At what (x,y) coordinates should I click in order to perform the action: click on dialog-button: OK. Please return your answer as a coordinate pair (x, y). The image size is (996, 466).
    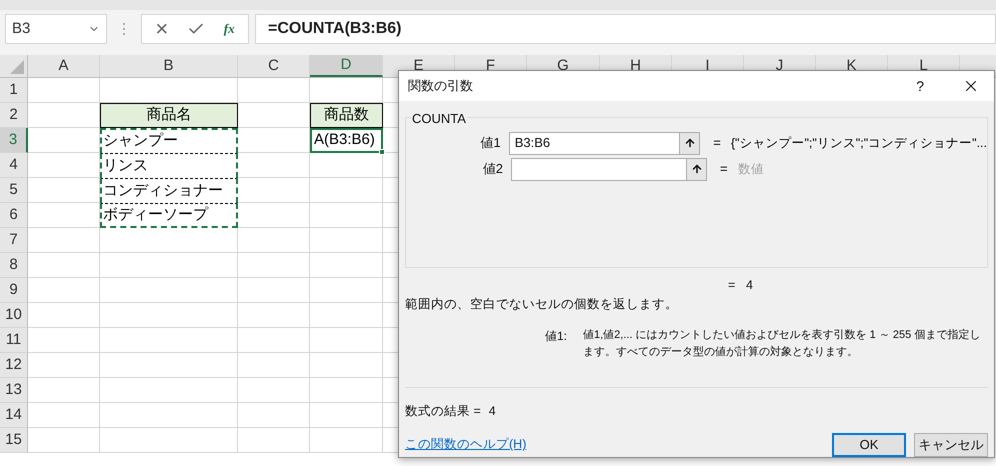
    Looking at the image, I should click on (869, 444).